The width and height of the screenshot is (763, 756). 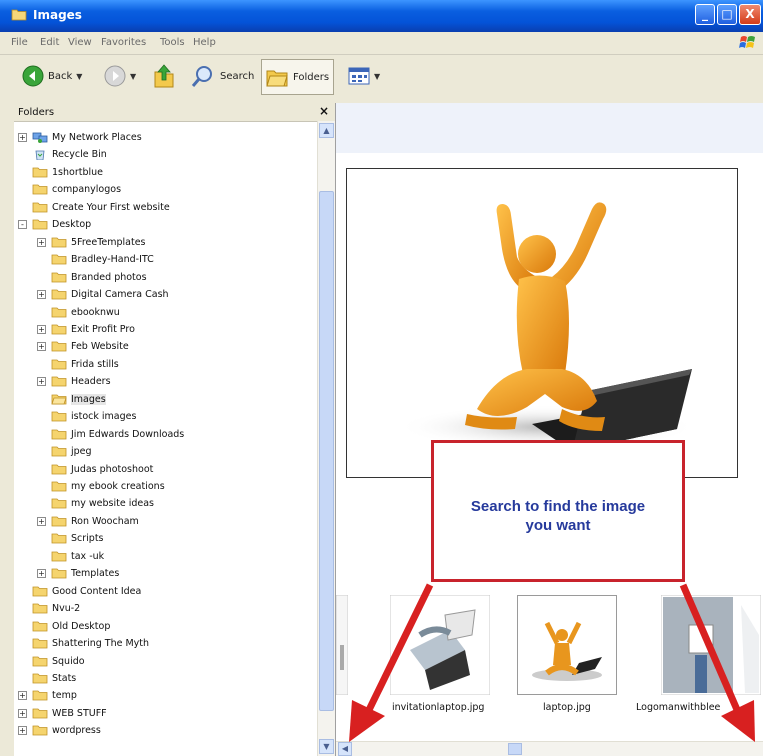 What do you see at coordinates (326, 746) in the screenshot?
I see `scroll-down-button: ▼` at bounding box center [326, 746].